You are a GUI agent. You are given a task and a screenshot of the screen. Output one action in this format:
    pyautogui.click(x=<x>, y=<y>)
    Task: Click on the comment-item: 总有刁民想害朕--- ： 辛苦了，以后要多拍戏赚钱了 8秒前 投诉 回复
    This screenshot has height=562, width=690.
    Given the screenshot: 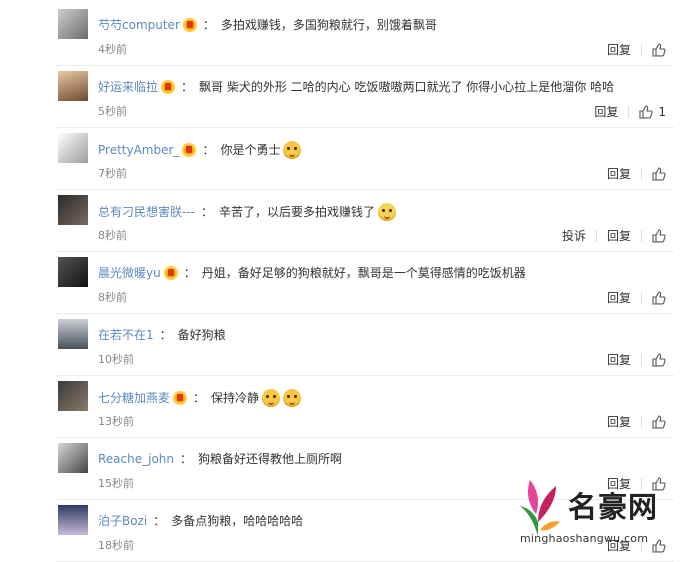 What is the action you would take?
    pyautogui.click(x=345, y=221)
    